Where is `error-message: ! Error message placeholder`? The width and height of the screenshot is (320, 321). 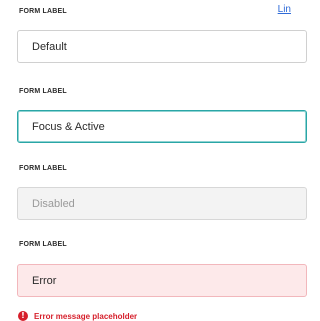
error-message: ! Error message placeholder is located at coordinates (77, 316).